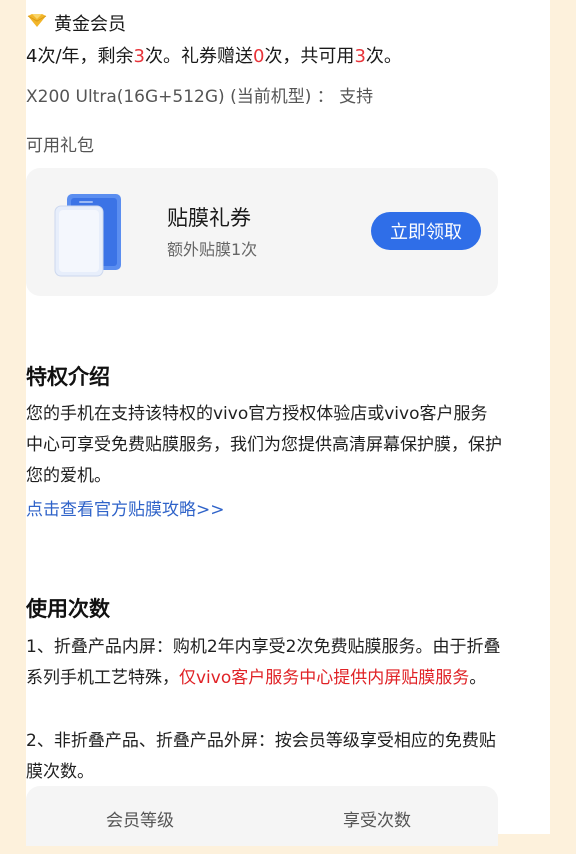 The image size is (576, 854). What do you see at coordinates (90, 24) in the screenshot?
I see `member-level-title: 黄金会员` at bounding box center [90, 24].